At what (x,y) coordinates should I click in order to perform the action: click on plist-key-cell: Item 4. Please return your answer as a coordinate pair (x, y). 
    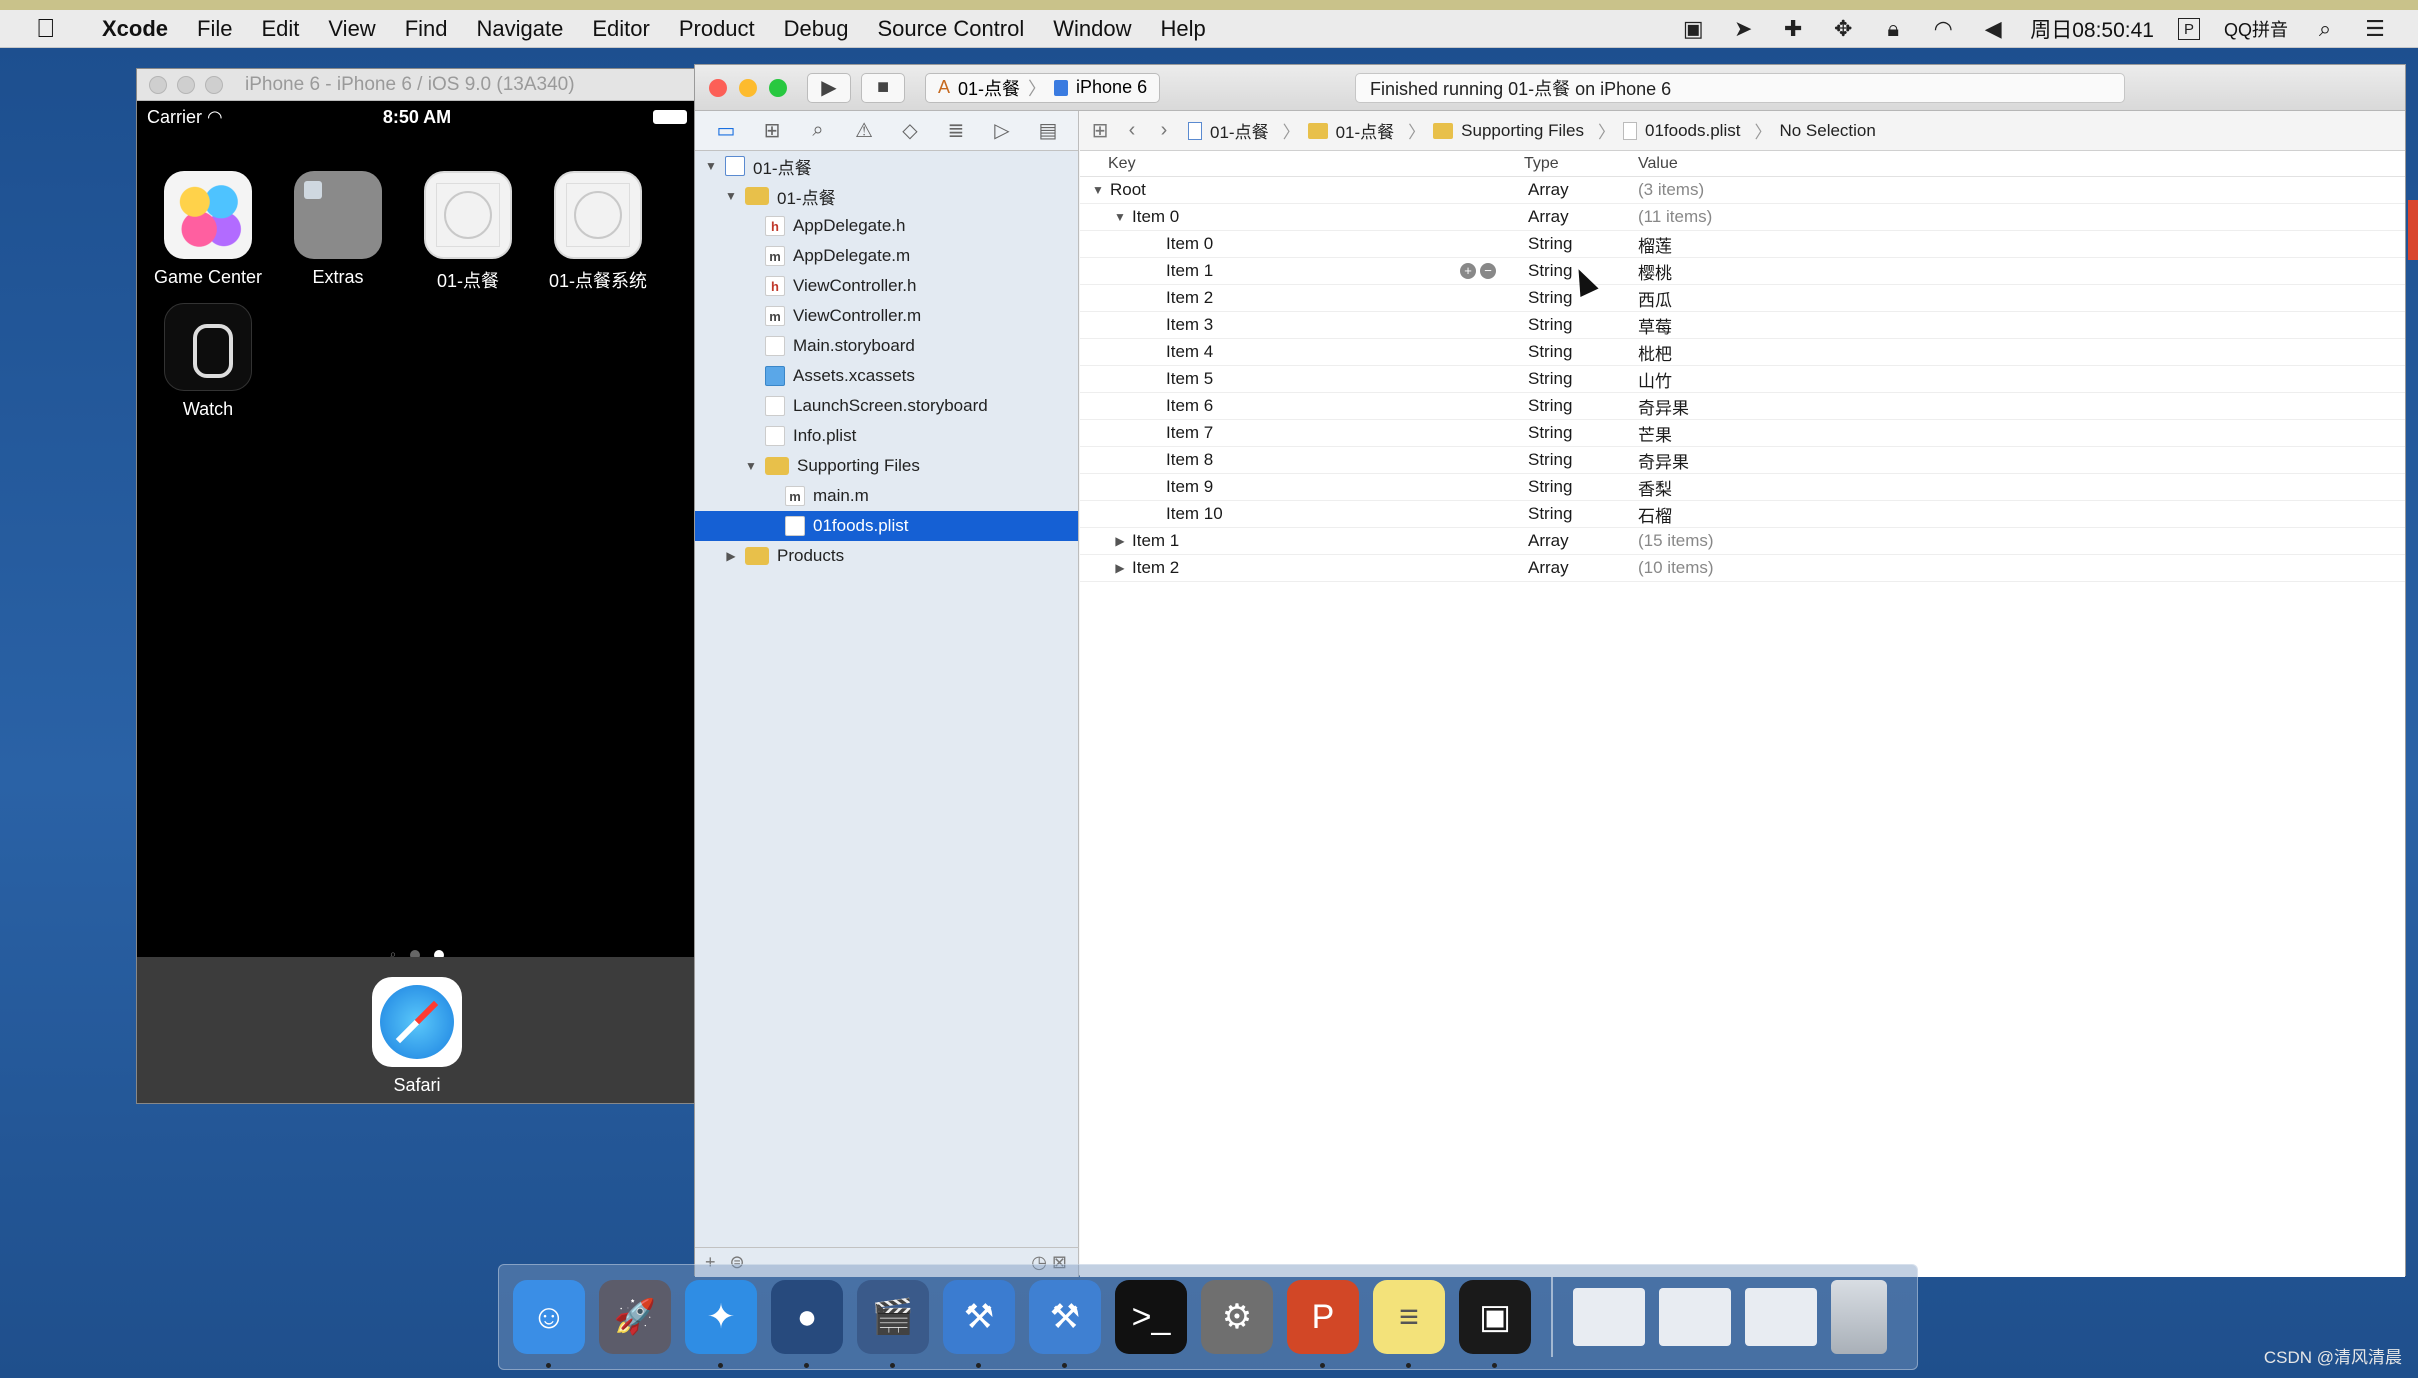
    Looking at the image, I should click on (1270, 352).